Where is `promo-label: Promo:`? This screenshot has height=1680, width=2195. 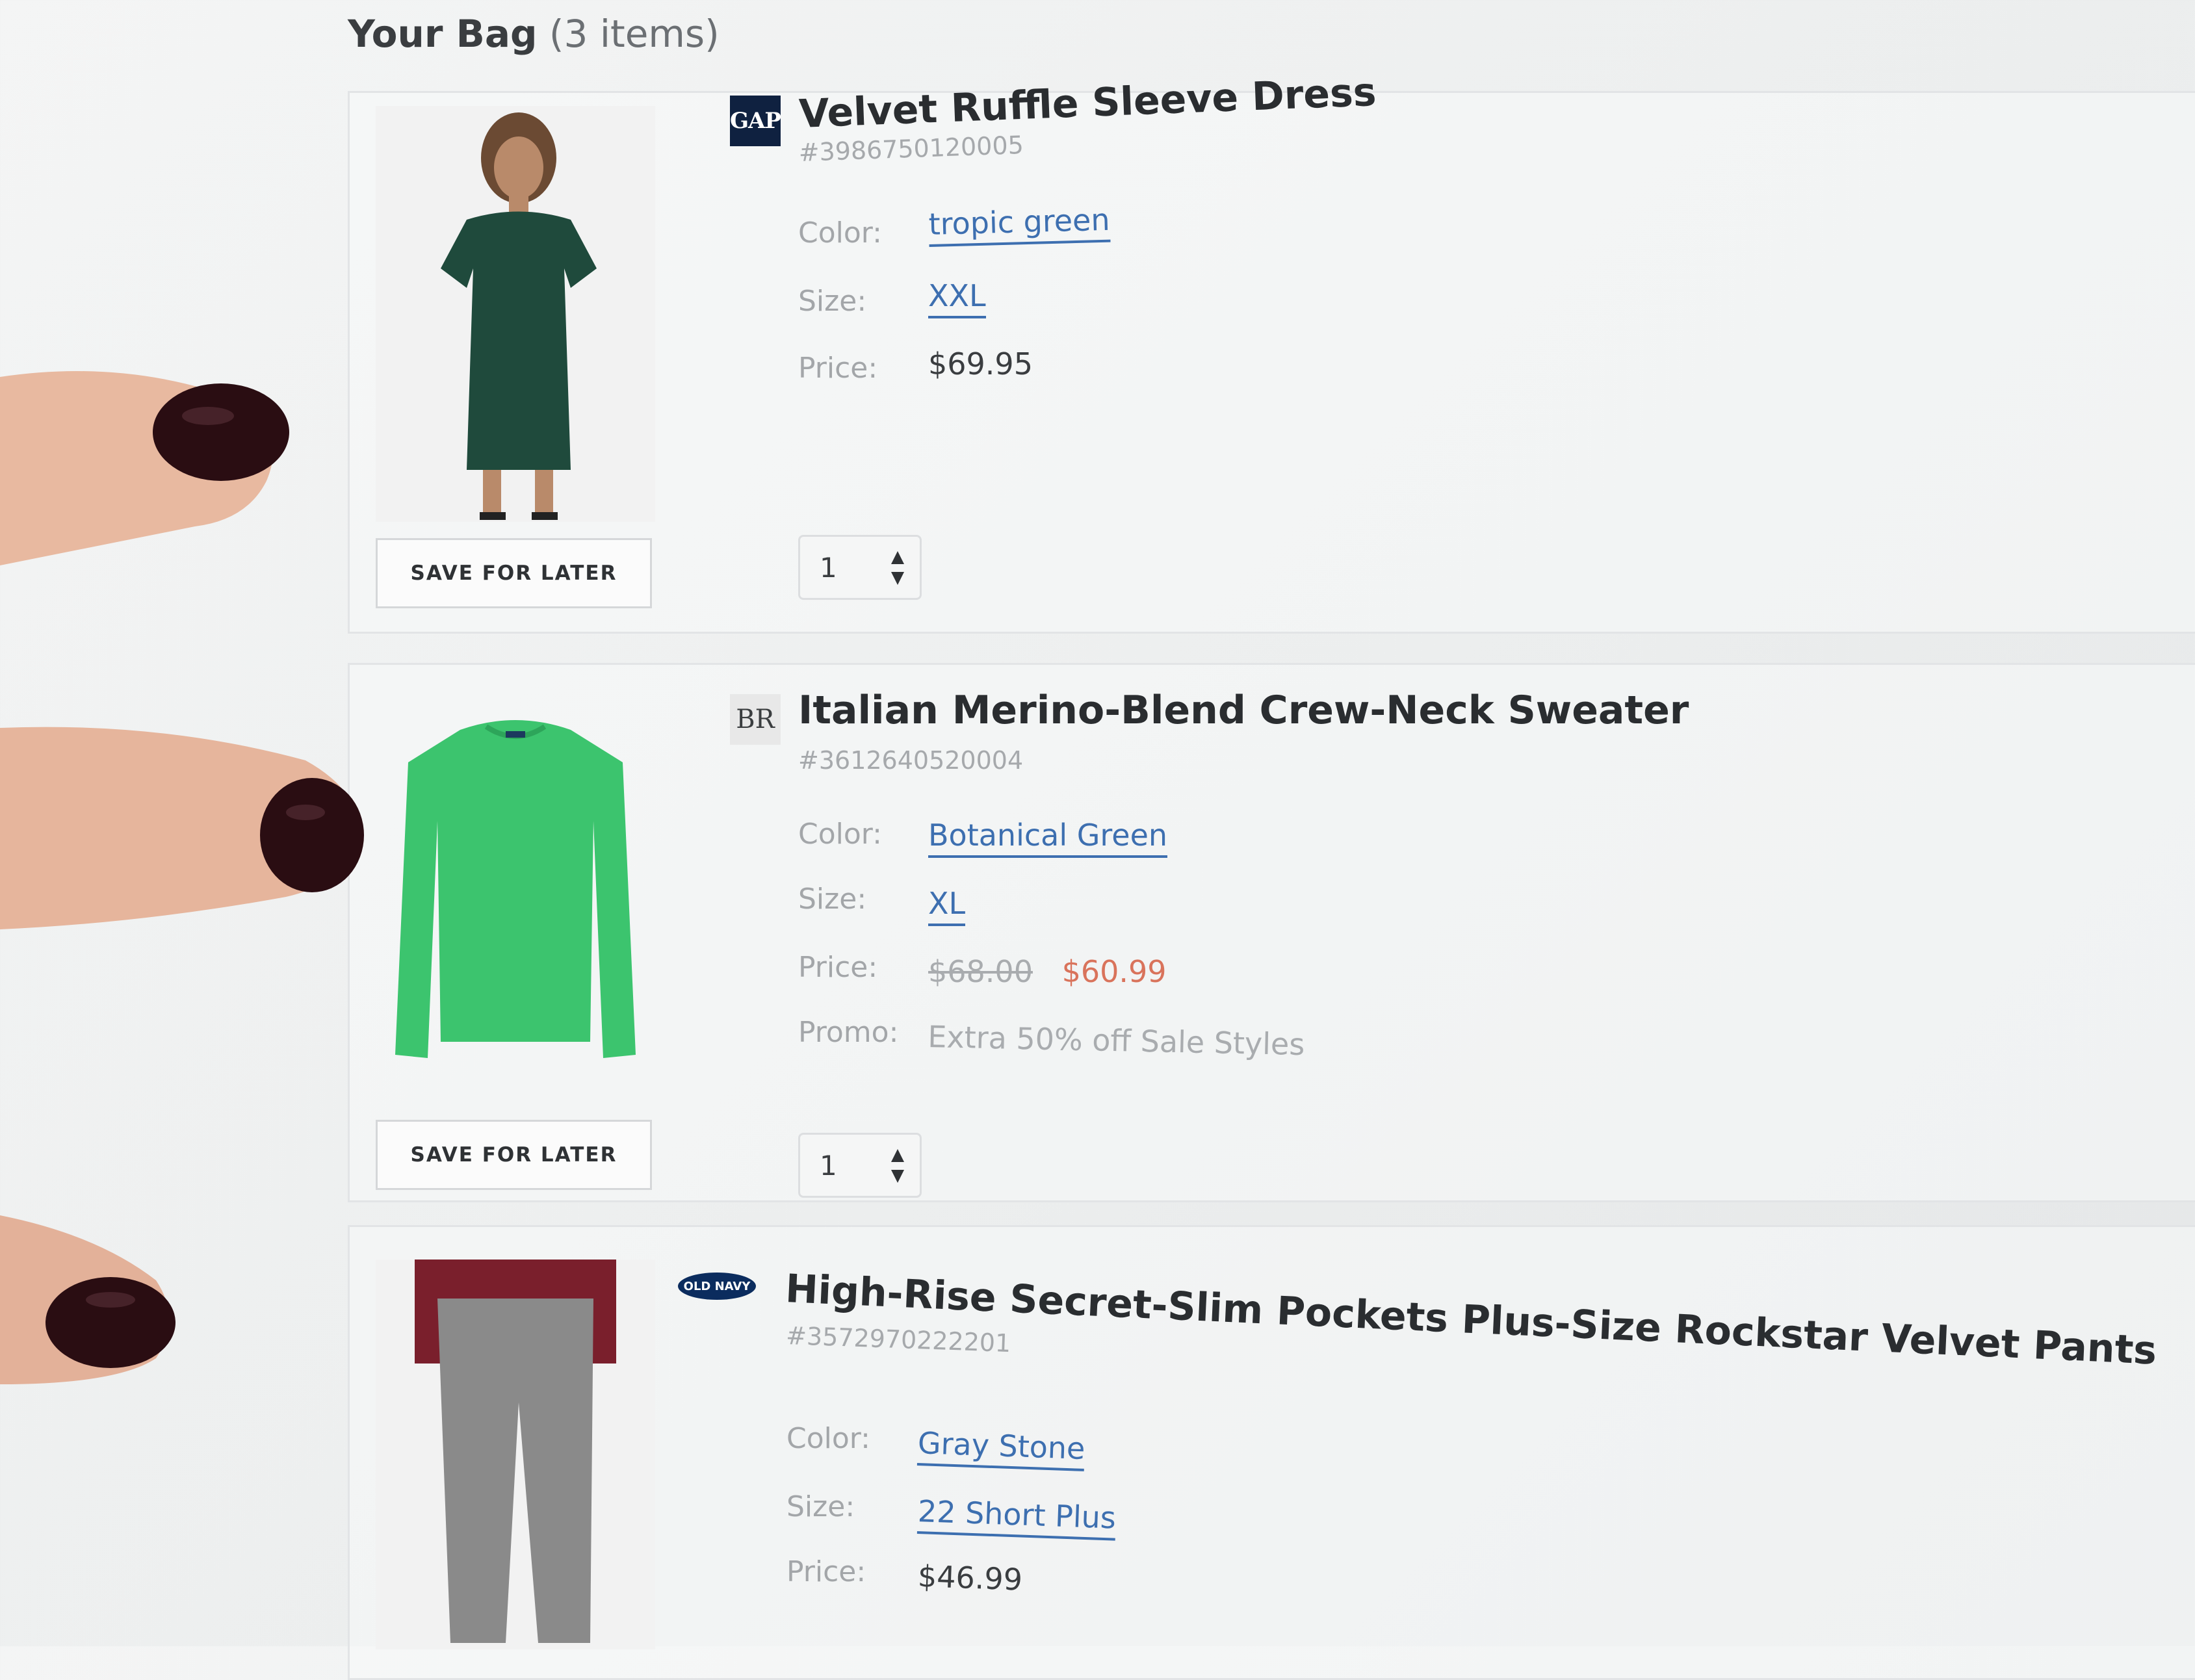
promo-label: Promo: is located at coordinates (848, 1032).